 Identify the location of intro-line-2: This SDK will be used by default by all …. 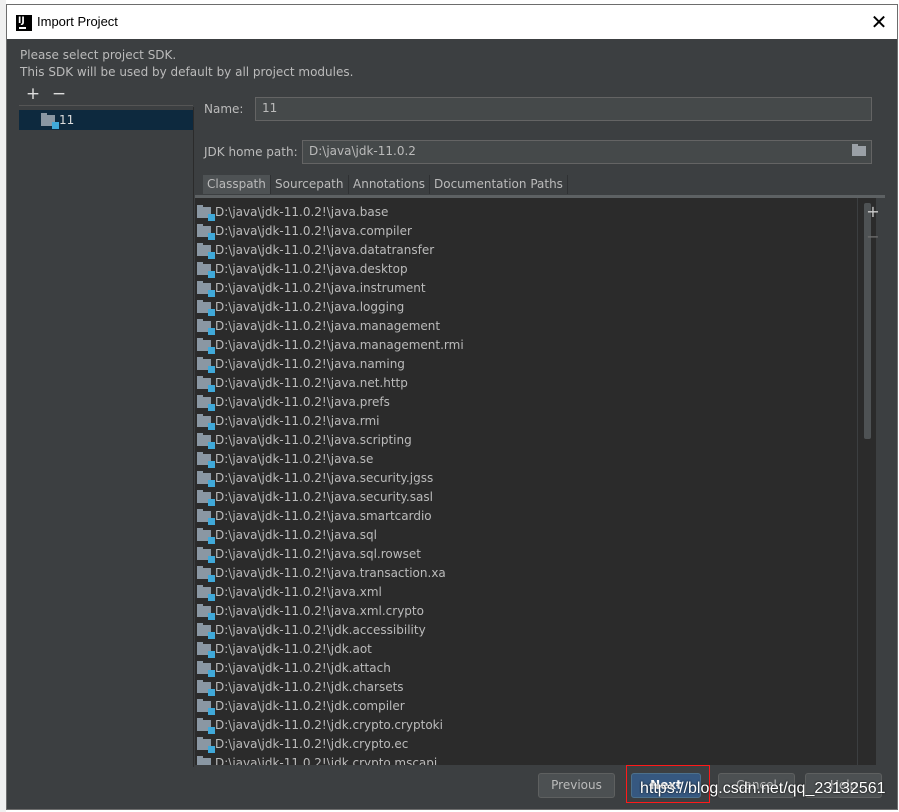
(187, 72).